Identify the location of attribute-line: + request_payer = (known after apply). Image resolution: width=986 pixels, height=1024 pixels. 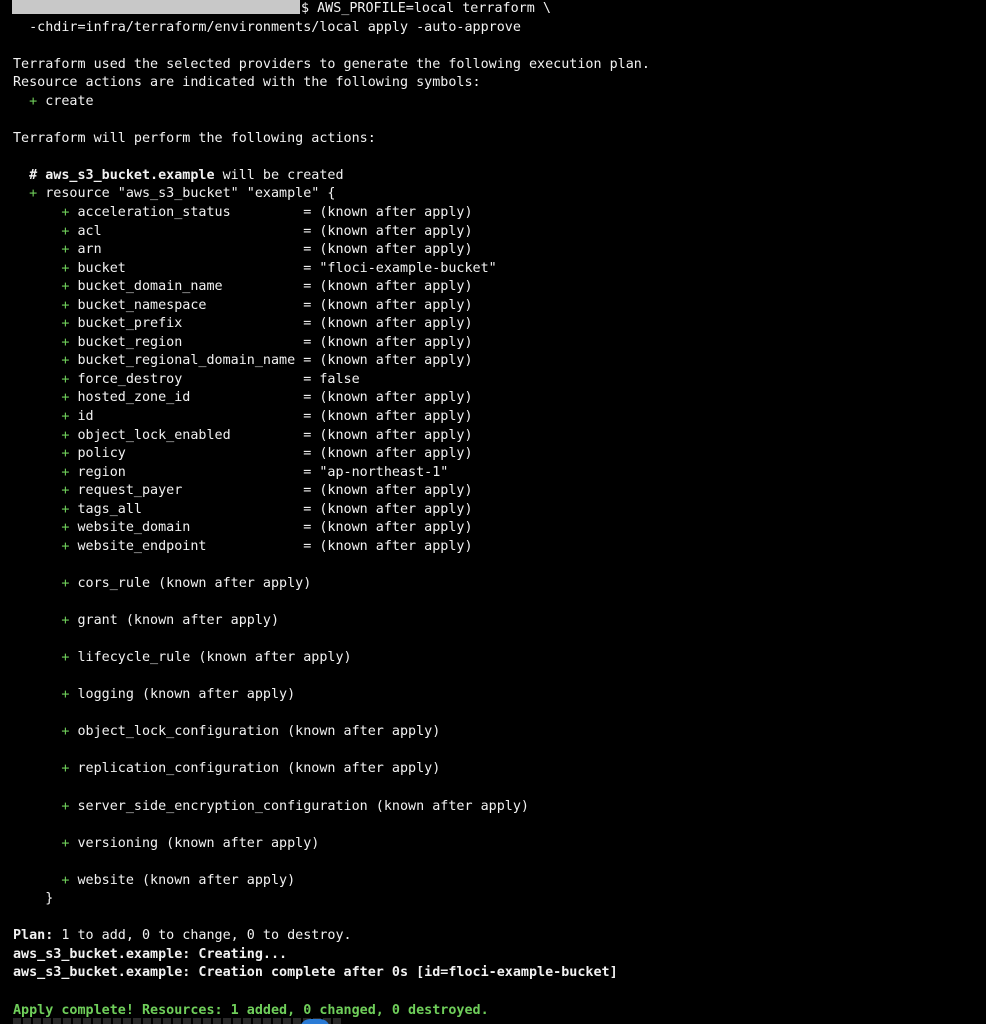
(493, 491).